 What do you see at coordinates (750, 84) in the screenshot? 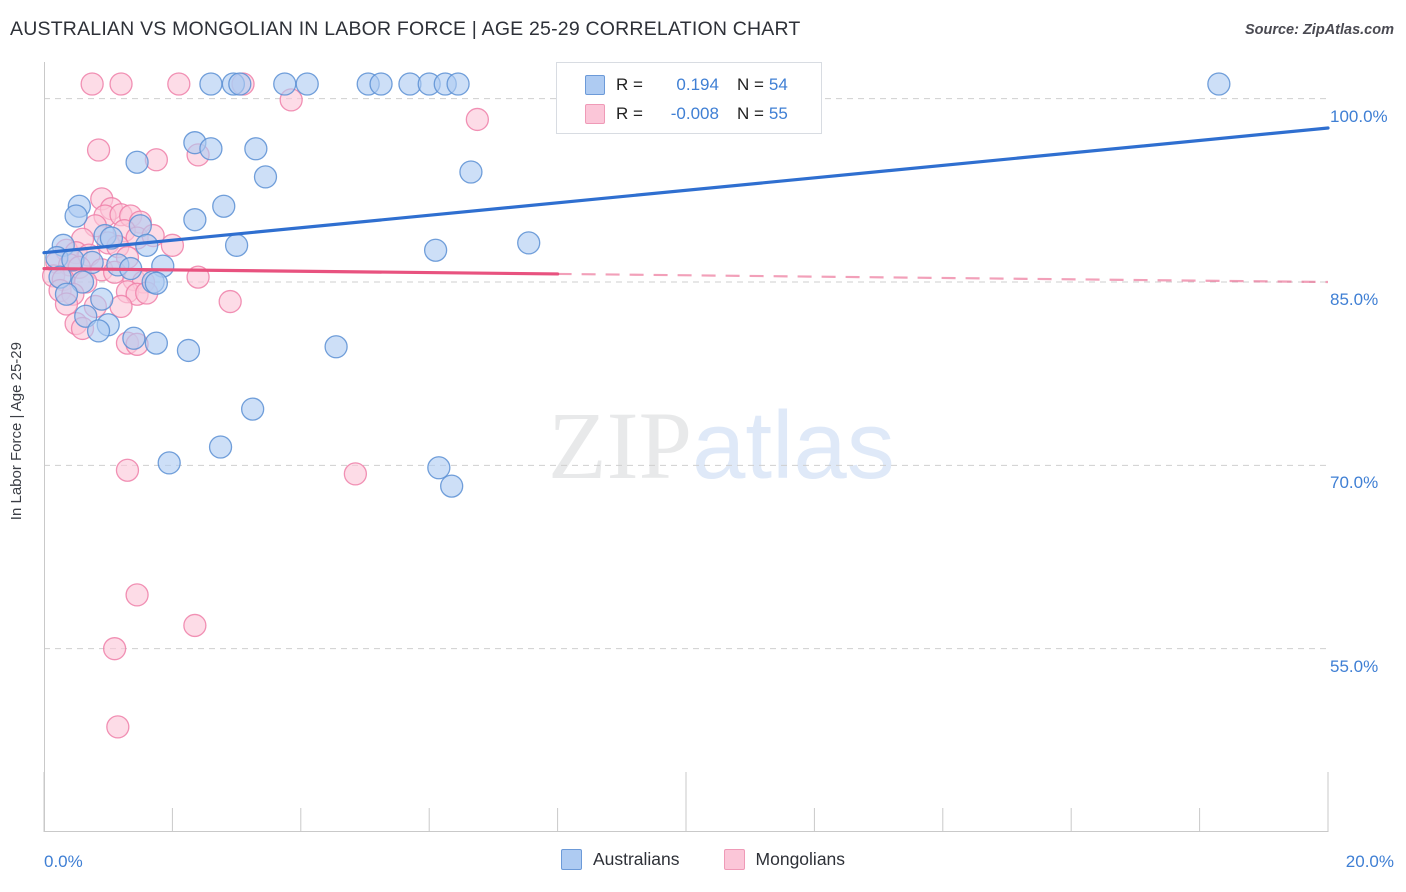
I see `n-label-australians: N =` at bounding box center [750, 84].